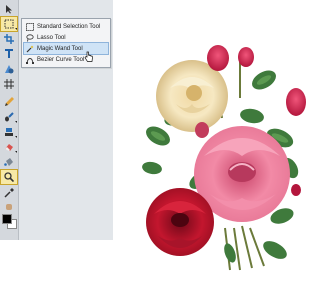 Image resolution: width=320 pixels, height=285 pixels. I want to click on rectangle-select-icon, so click(29, 26).